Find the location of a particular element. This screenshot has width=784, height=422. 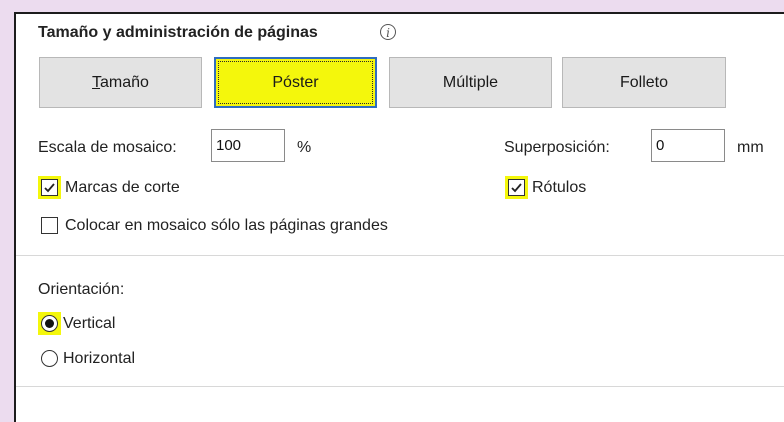

overlap-label: Superposición: is located at coordinates (557, 147).